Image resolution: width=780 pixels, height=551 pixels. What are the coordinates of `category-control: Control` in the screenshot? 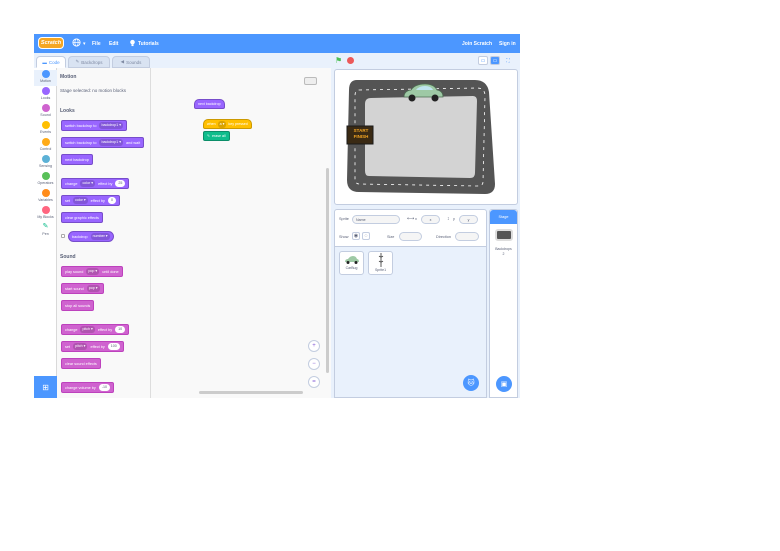 It's located at (45, 146).